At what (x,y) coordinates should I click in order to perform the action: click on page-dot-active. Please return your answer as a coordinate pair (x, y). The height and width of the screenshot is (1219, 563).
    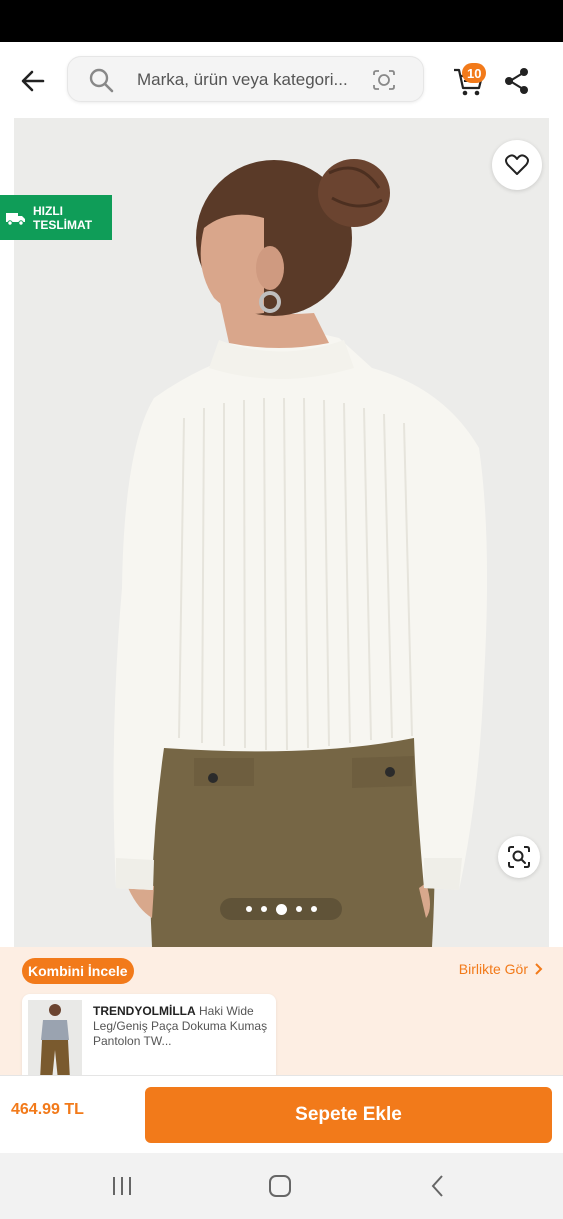
    Looking at the image, I should click on (281, 909).